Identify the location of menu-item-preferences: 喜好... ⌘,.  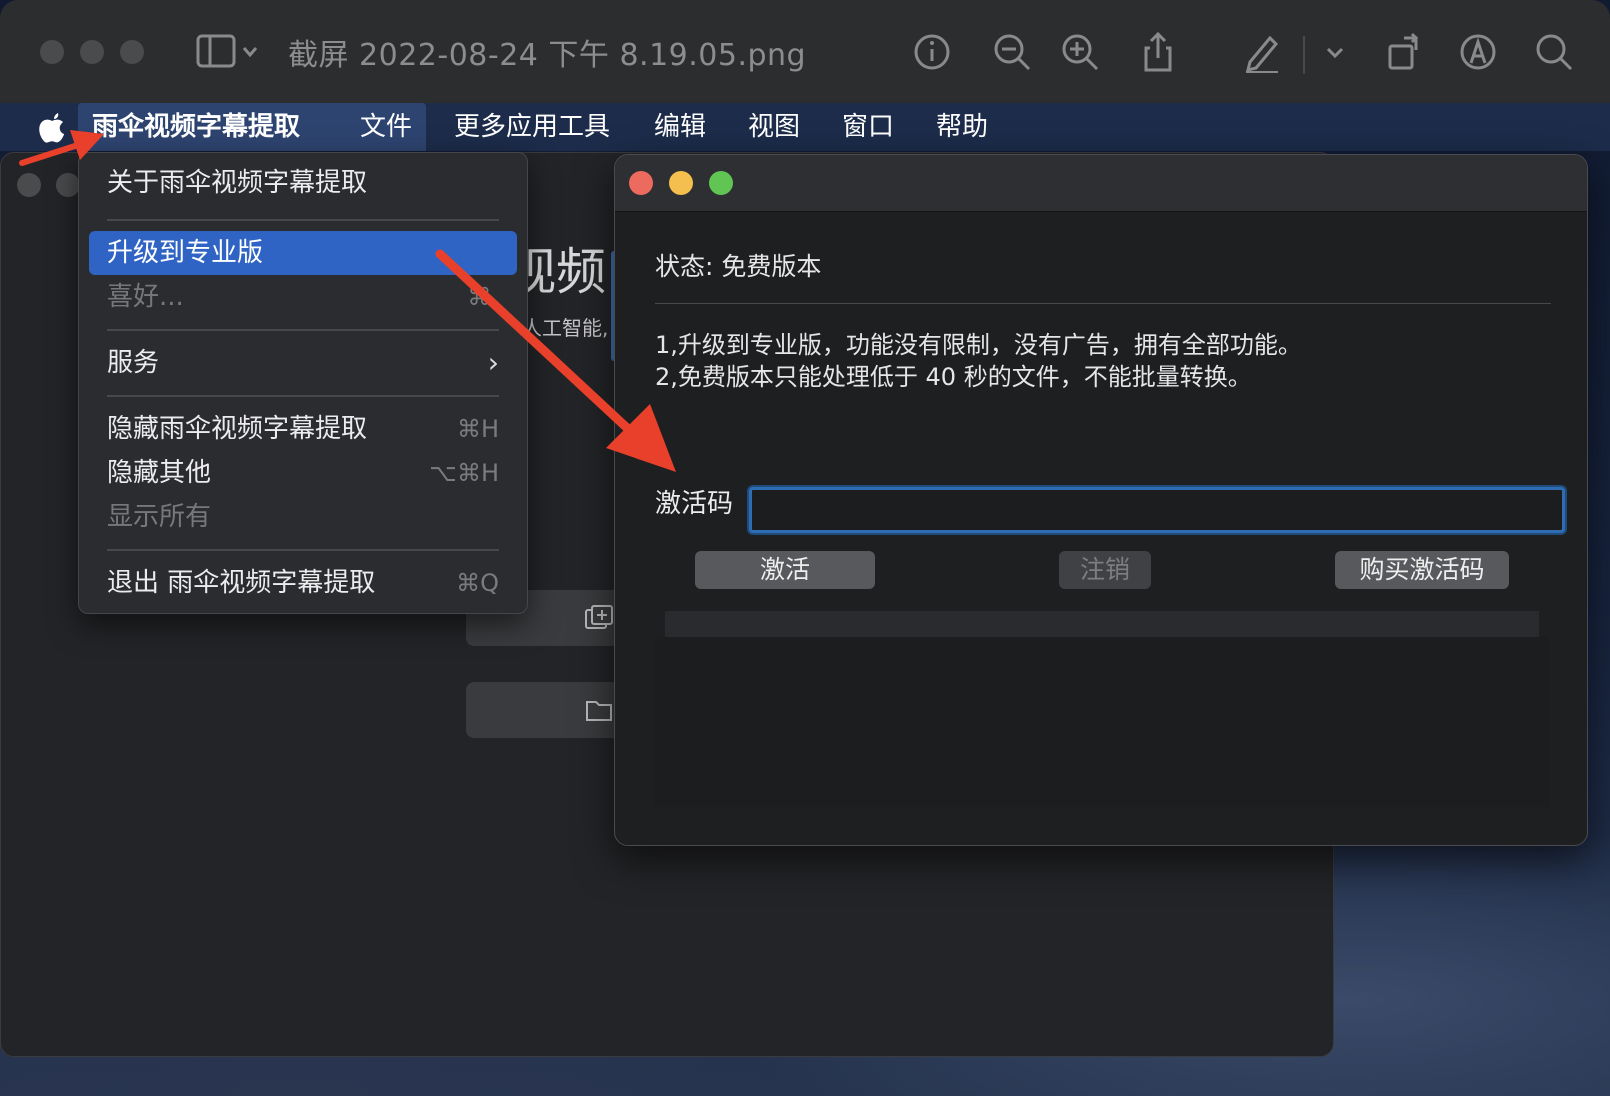
(303, 297).